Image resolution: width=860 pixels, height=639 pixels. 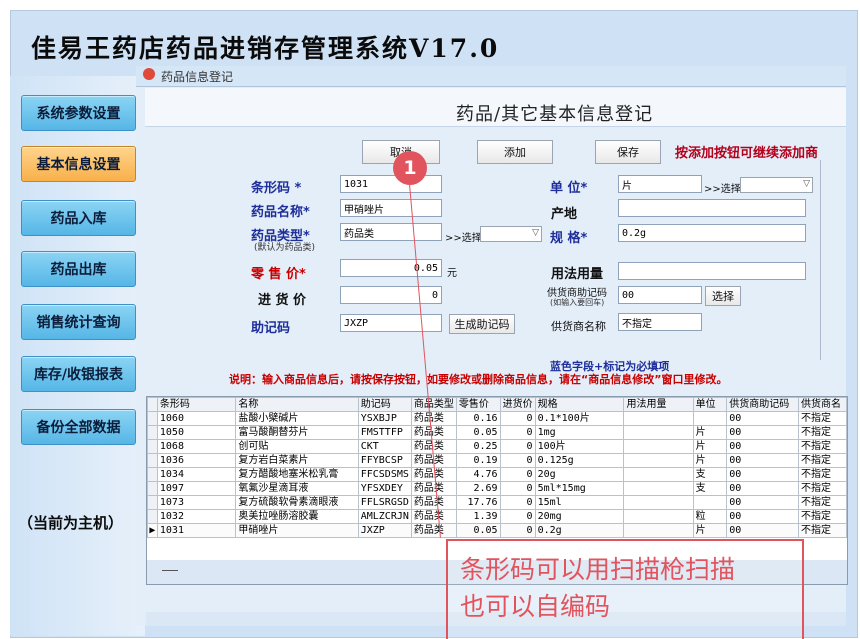 I want to click on column-header: 助记码, so click(x=384, y=404).